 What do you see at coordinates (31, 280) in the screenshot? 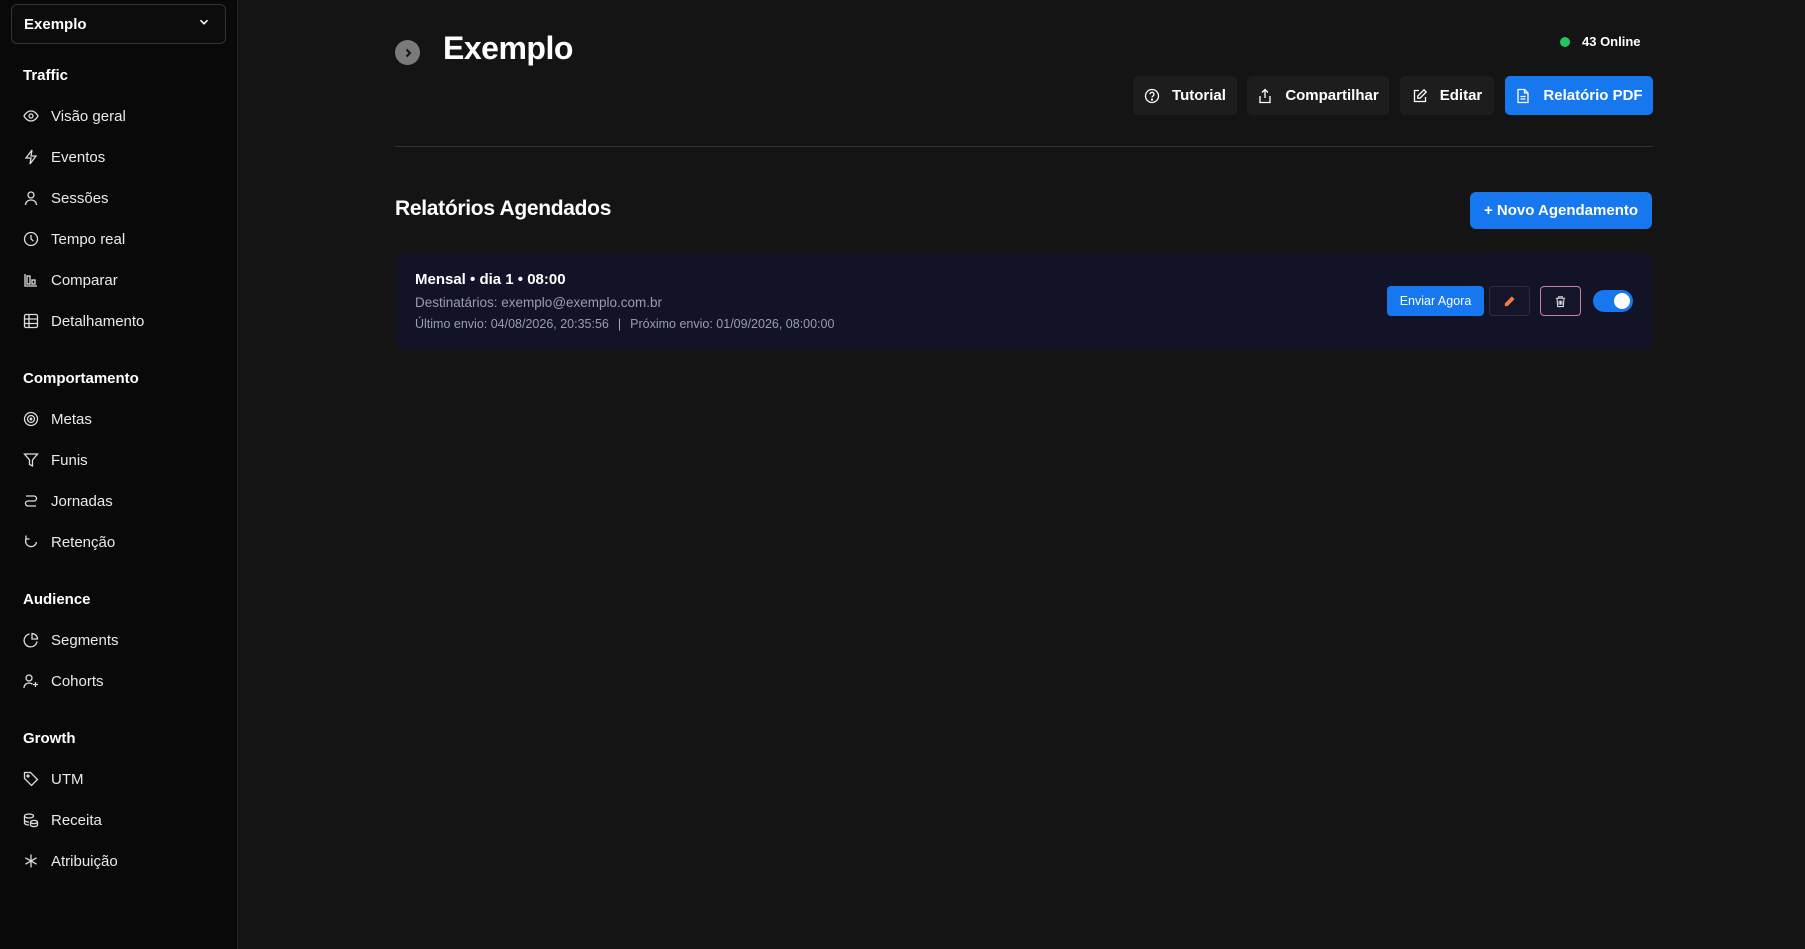
I see `bar-chart-icon` at bounding box center [31, 280].